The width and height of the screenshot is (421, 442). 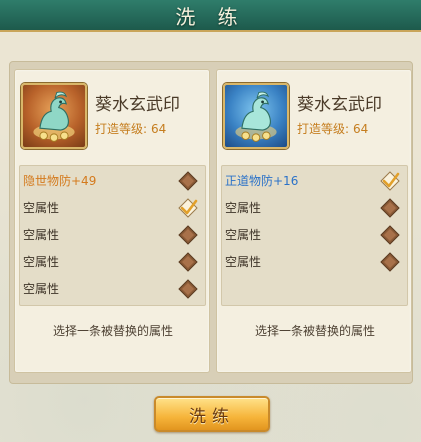 I want to click on attribute-row: 正道物防+16, so click(x=315, y=180).